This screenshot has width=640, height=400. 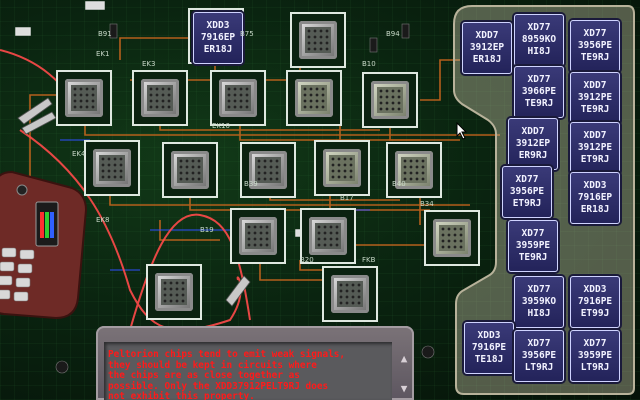 I want to click on socket-s10, so click(x=342, y=168).